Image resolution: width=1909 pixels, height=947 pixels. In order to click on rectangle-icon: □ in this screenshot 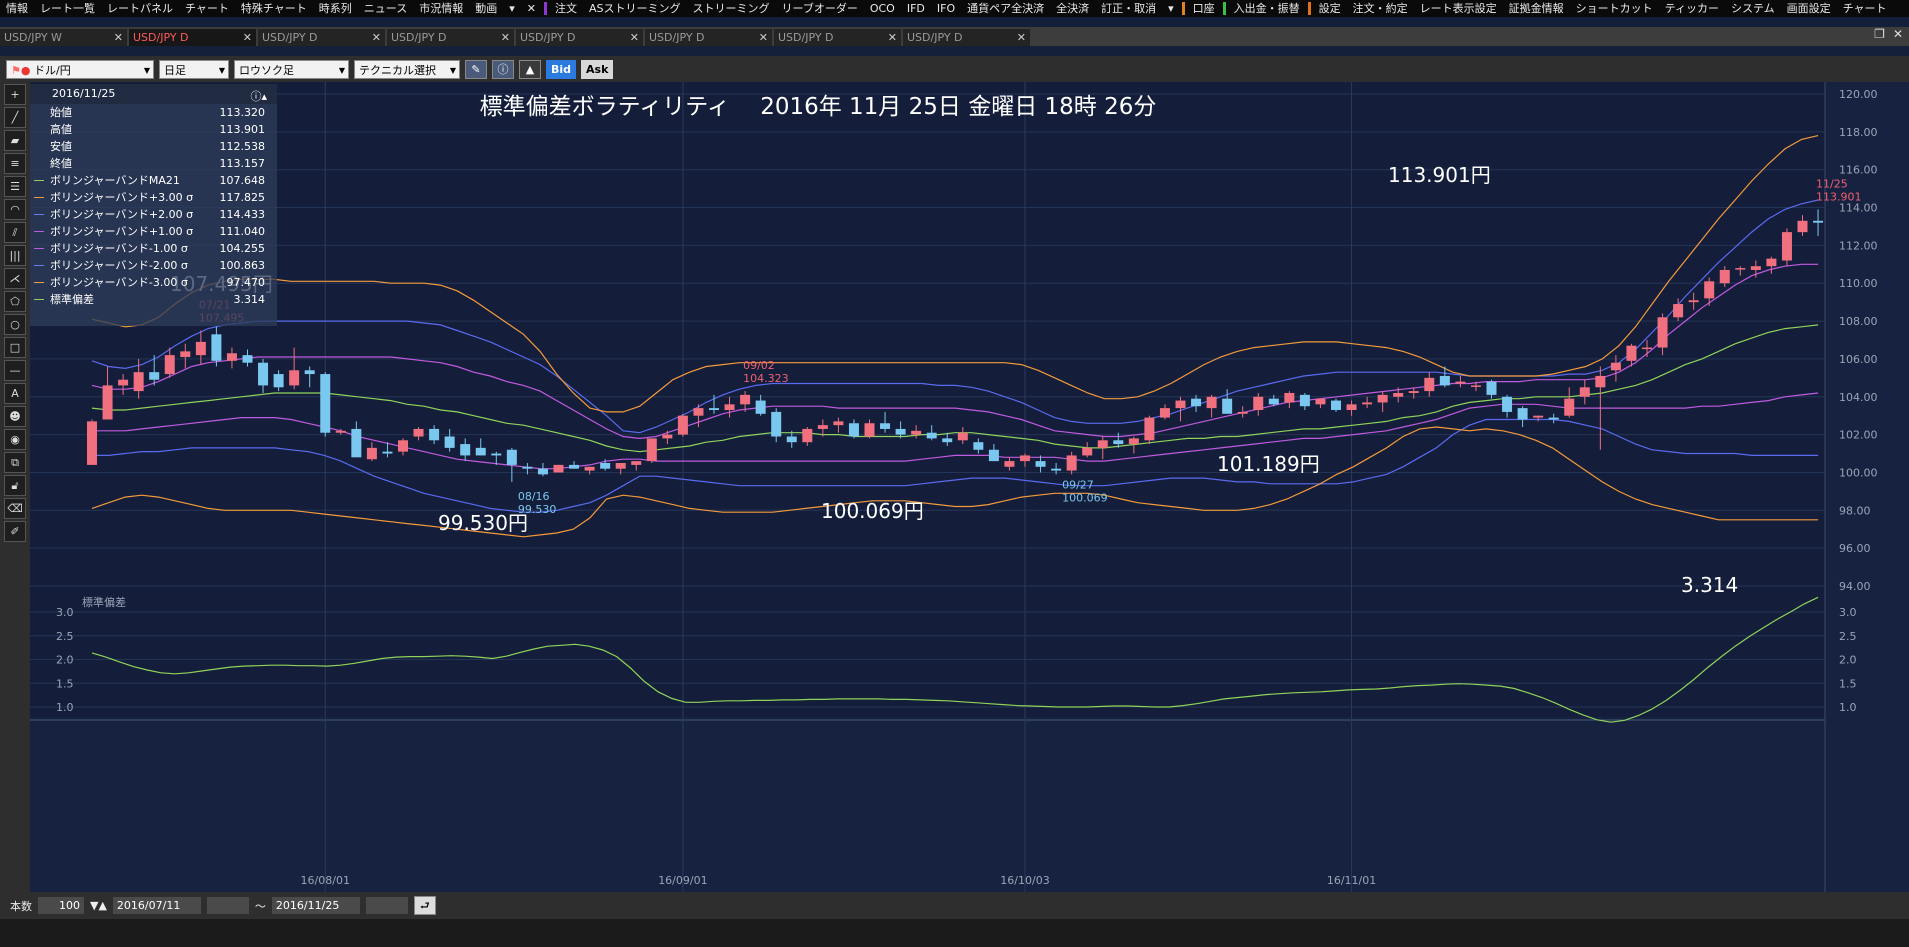, I will do `click(15, 347)`.